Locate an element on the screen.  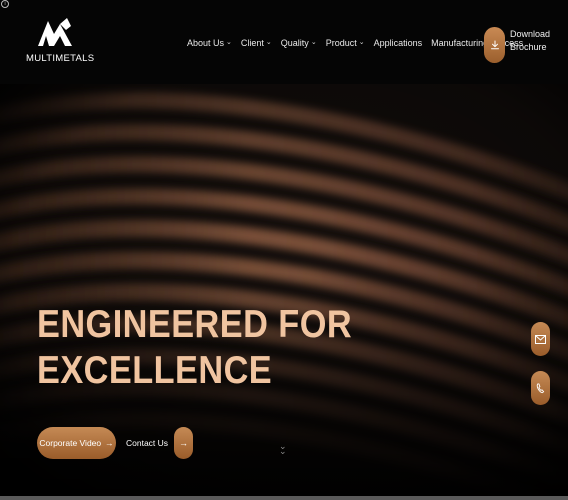
contact-us-label: Contact Us is located at coordinates (147, 443).